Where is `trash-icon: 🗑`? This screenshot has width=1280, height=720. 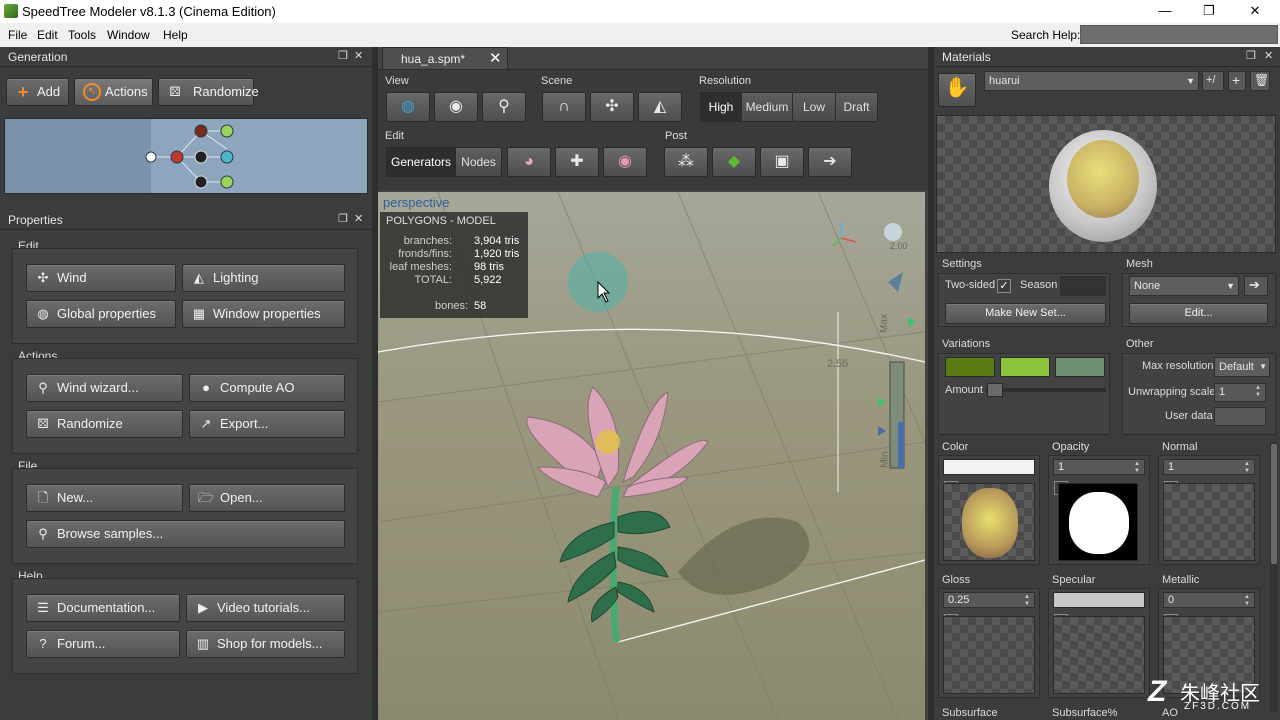
trash-icon: 🗑 is located at coordinates (1260, 81).